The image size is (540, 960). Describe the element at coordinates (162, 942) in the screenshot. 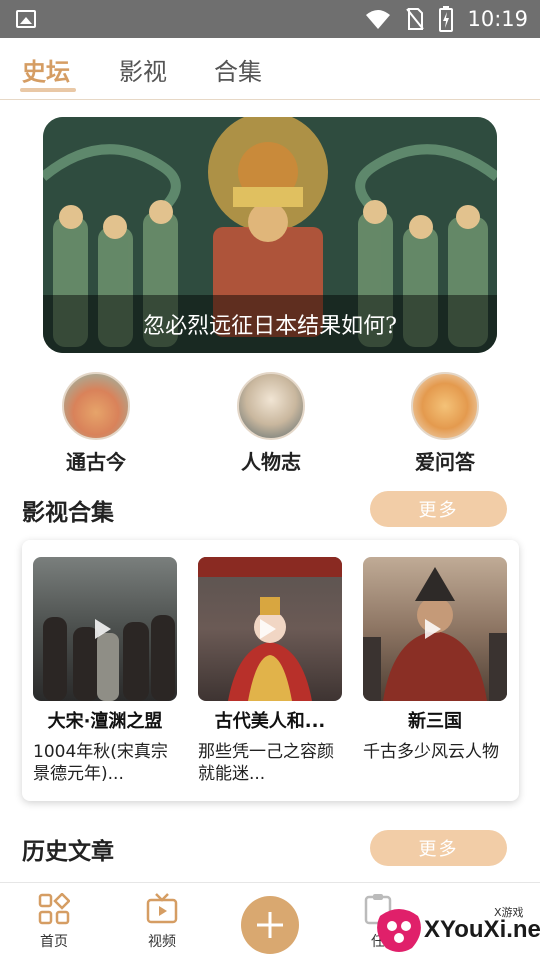

I see `nav-label: 视频` at that location.